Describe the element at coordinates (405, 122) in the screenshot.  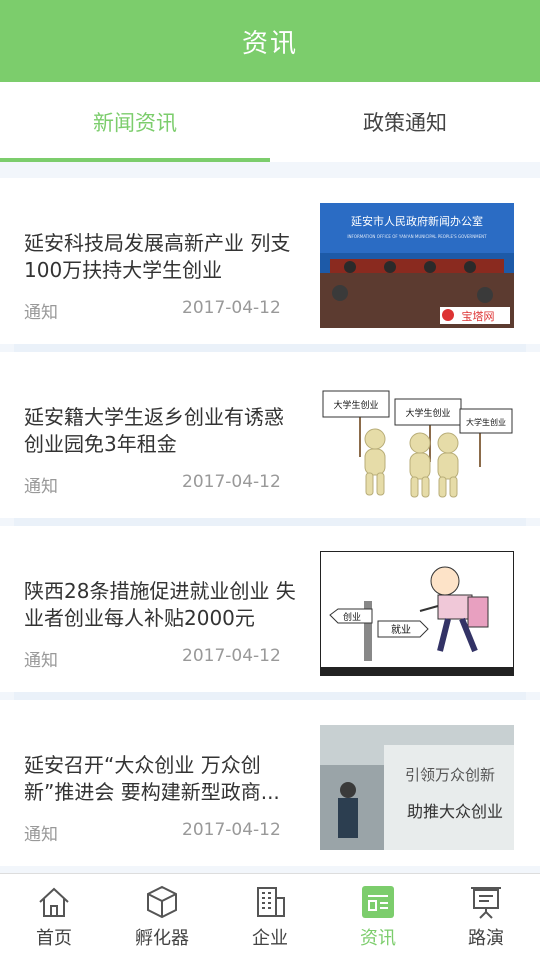
I see `tab-policy: 政策通知` at that location.